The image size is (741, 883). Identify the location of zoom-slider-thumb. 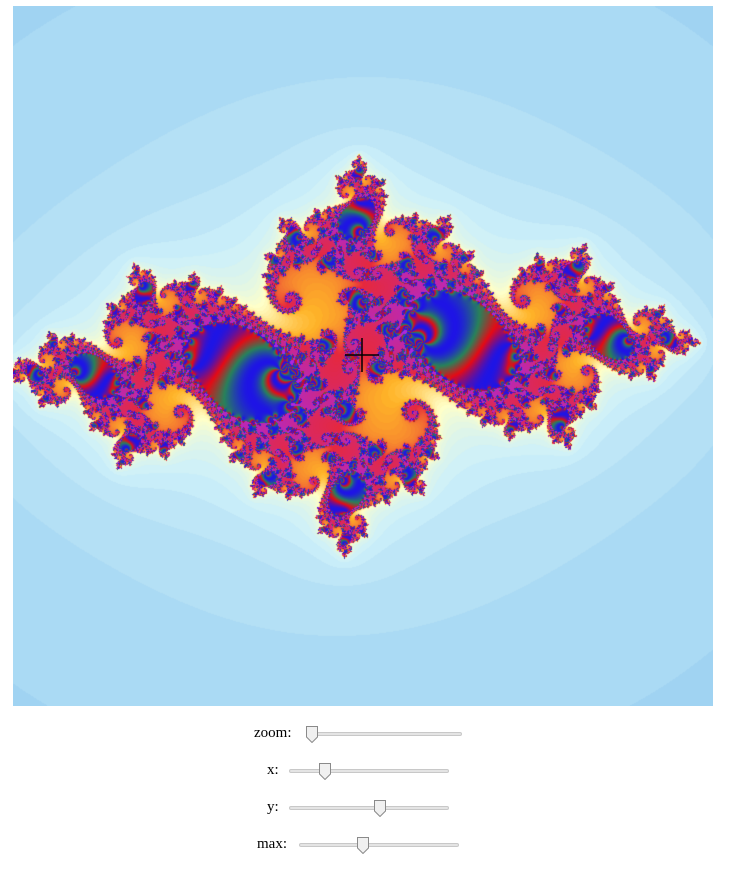
(312, 734).